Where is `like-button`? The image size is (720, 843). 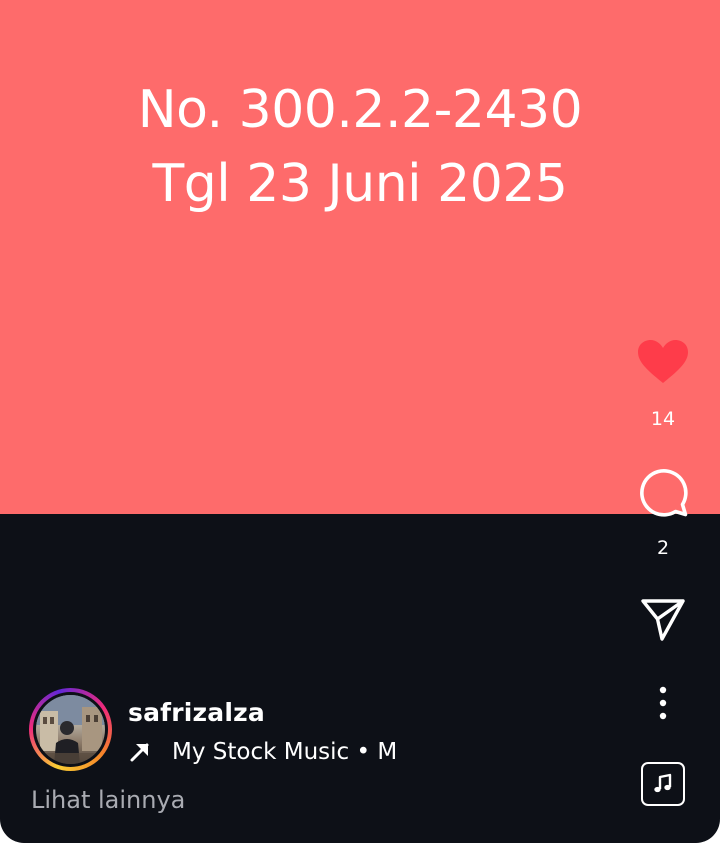
like-button is located at coordinates (663, 362).